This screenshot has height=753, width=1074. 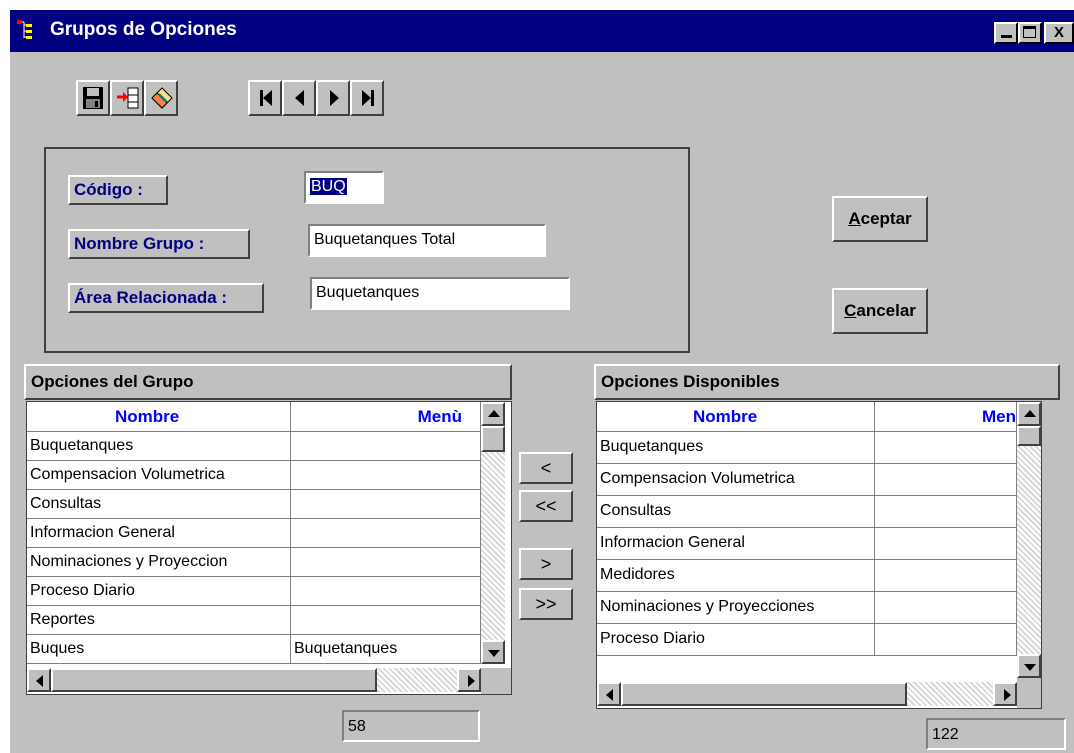 I want to click on previous-record-icon, so click(x=299, y=98).